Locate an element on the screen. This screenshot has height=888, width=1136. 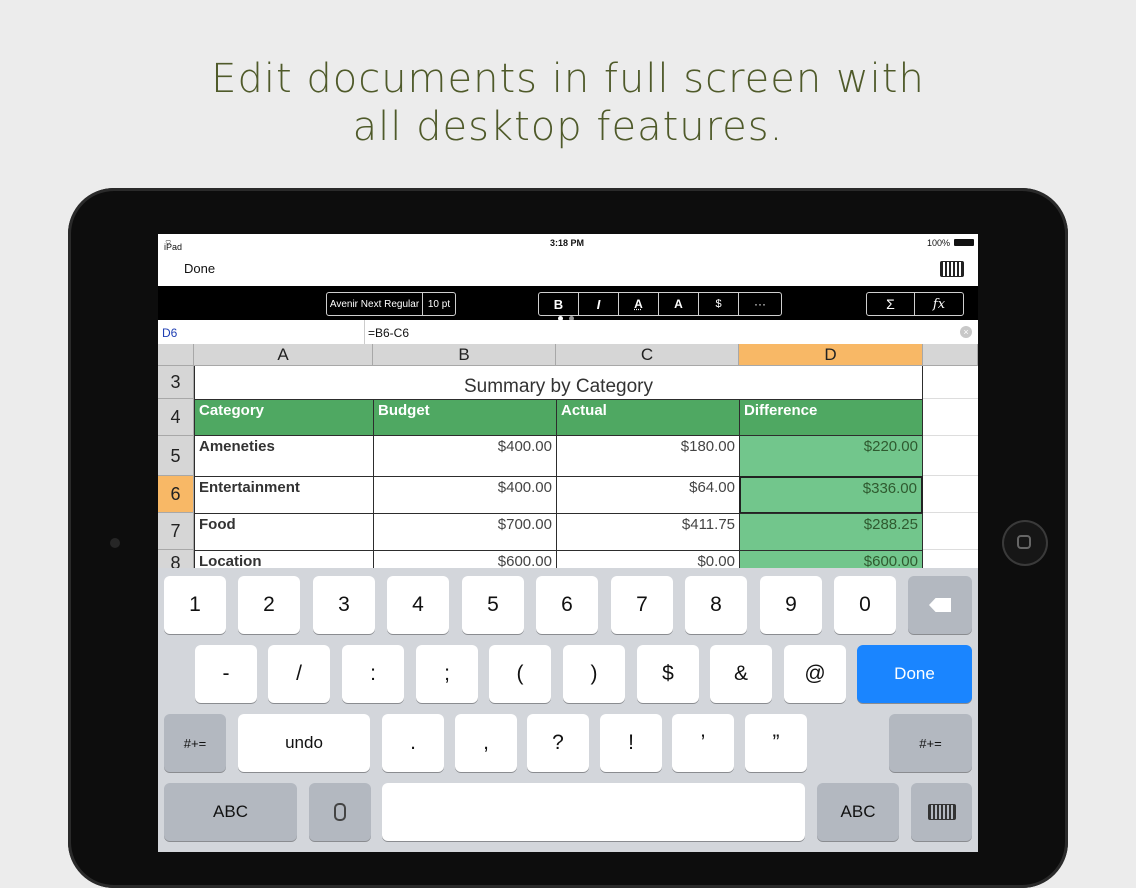
cell-e7 is located at coordinates (950, 531).